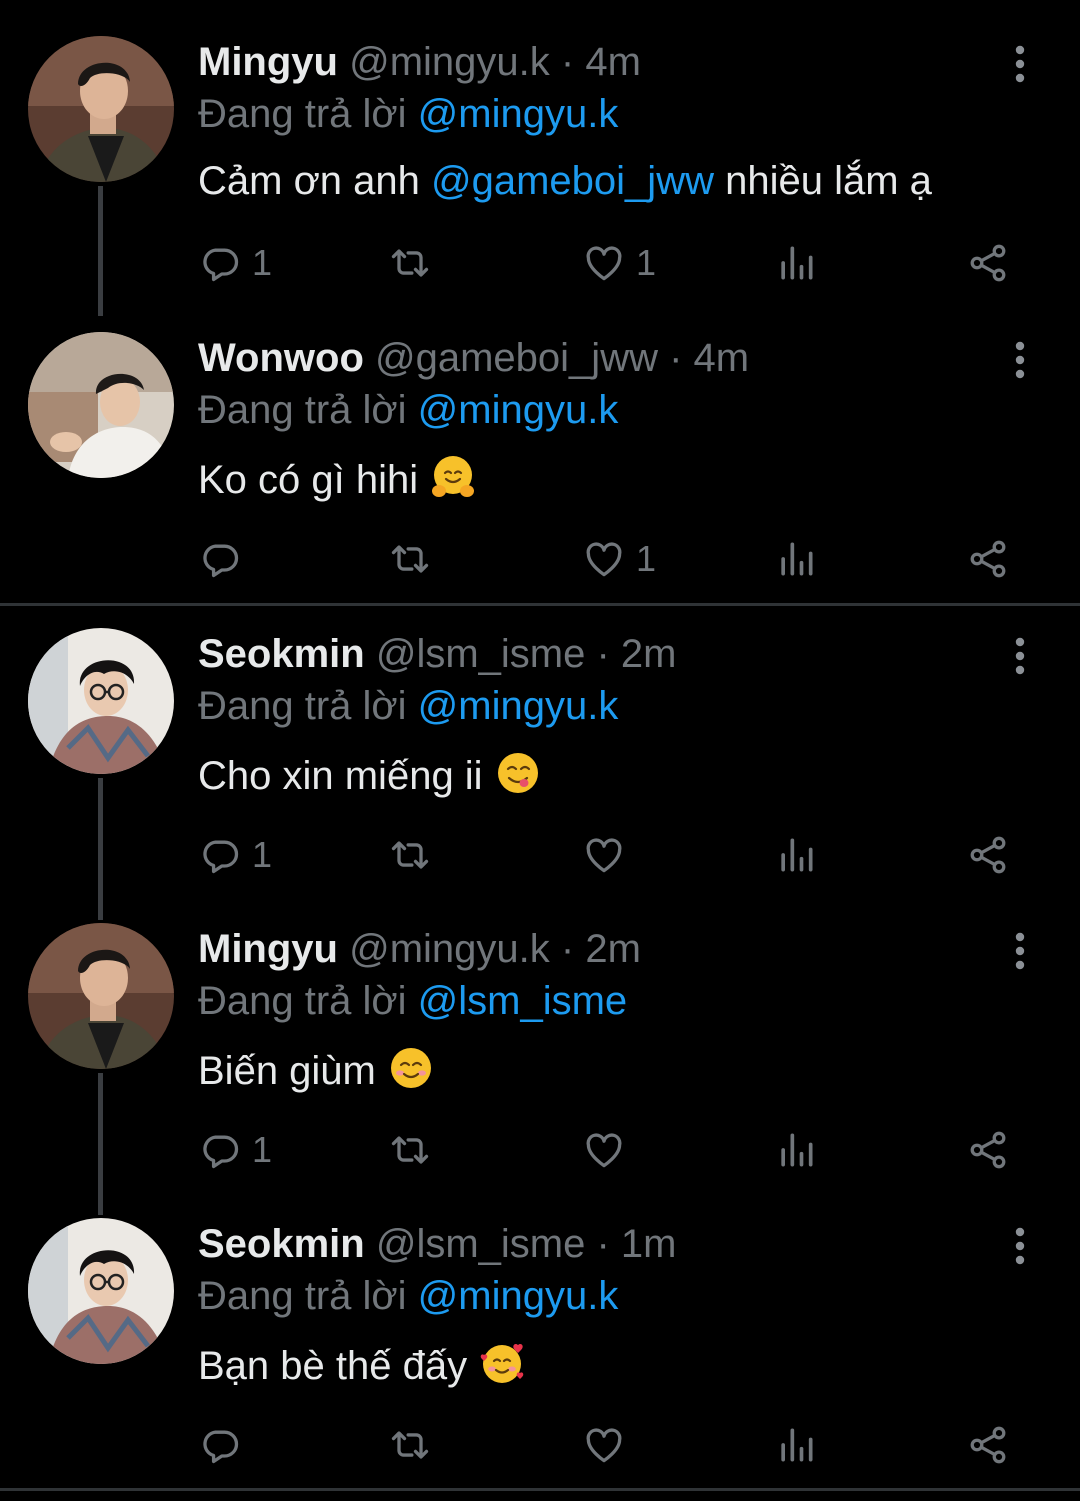 This screenshot has width=1080, height=1501. I want to click on tweet-actions: 1, so click(540, 1150).